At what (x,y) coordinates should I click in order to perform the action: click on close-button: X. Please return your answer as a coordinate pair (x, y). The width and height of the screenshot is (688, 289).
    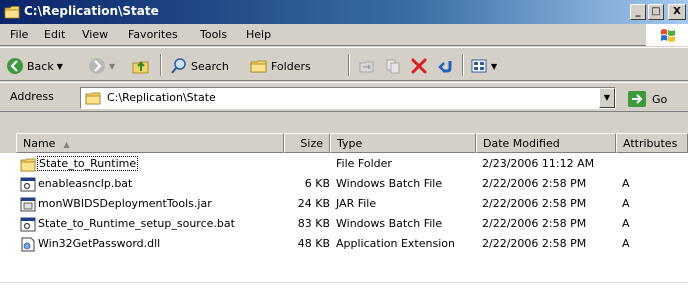
    Looking at the image, I should click on (677, 12).